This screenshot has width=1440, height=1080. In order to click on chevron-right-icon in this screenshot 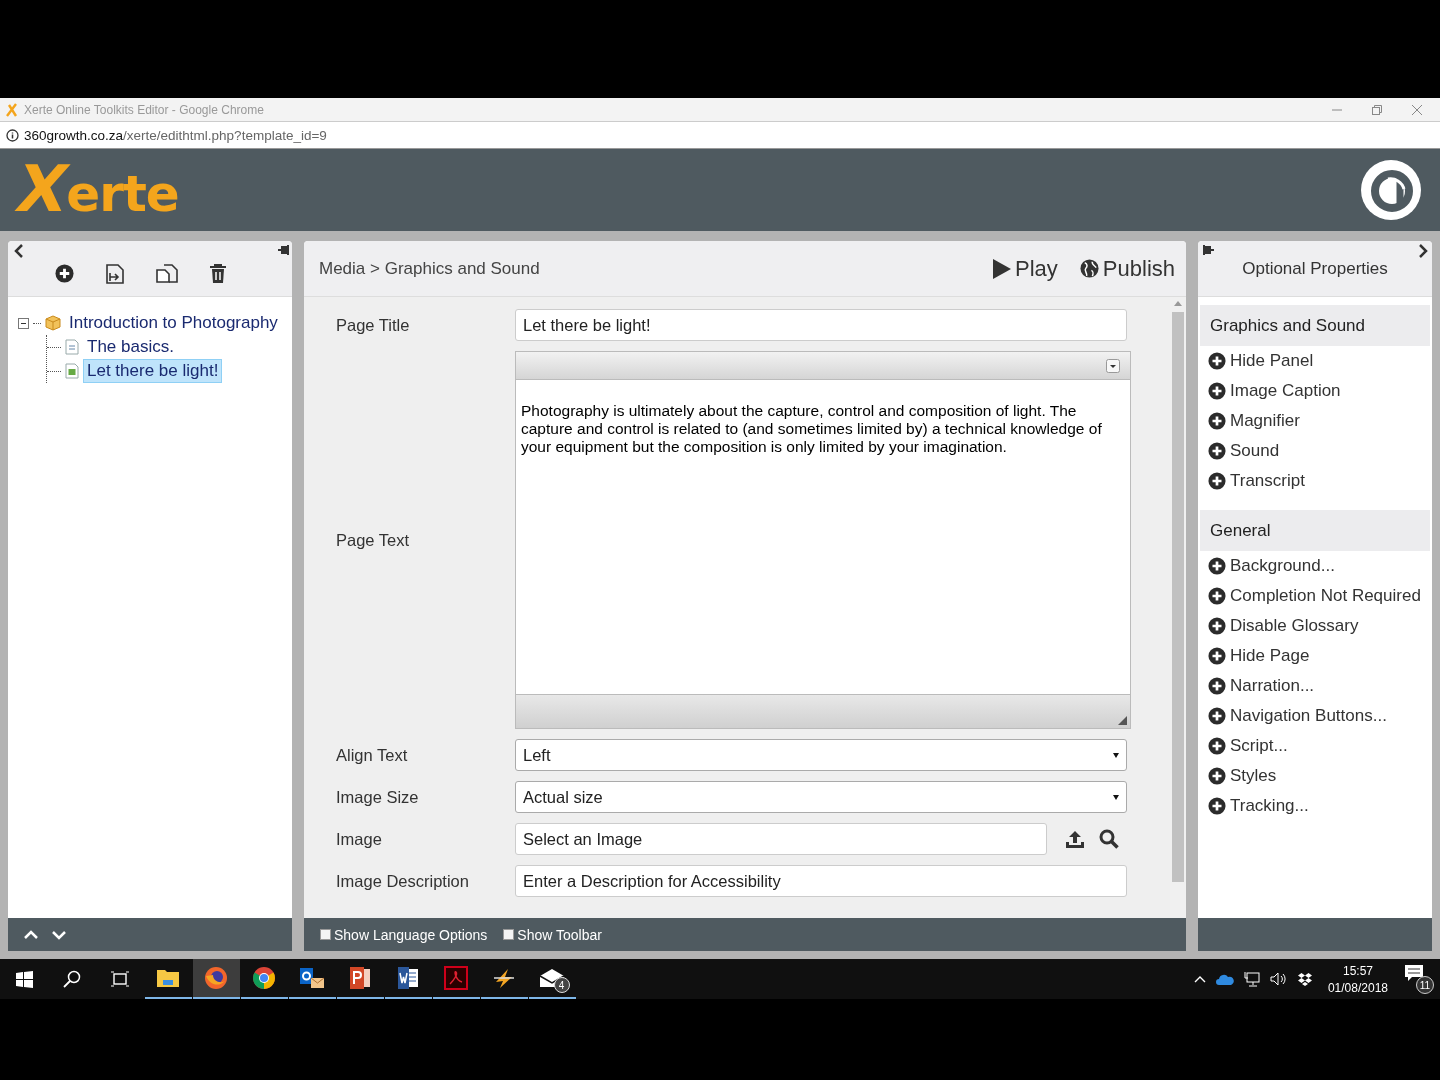, I will do `click(1423, 251)`.